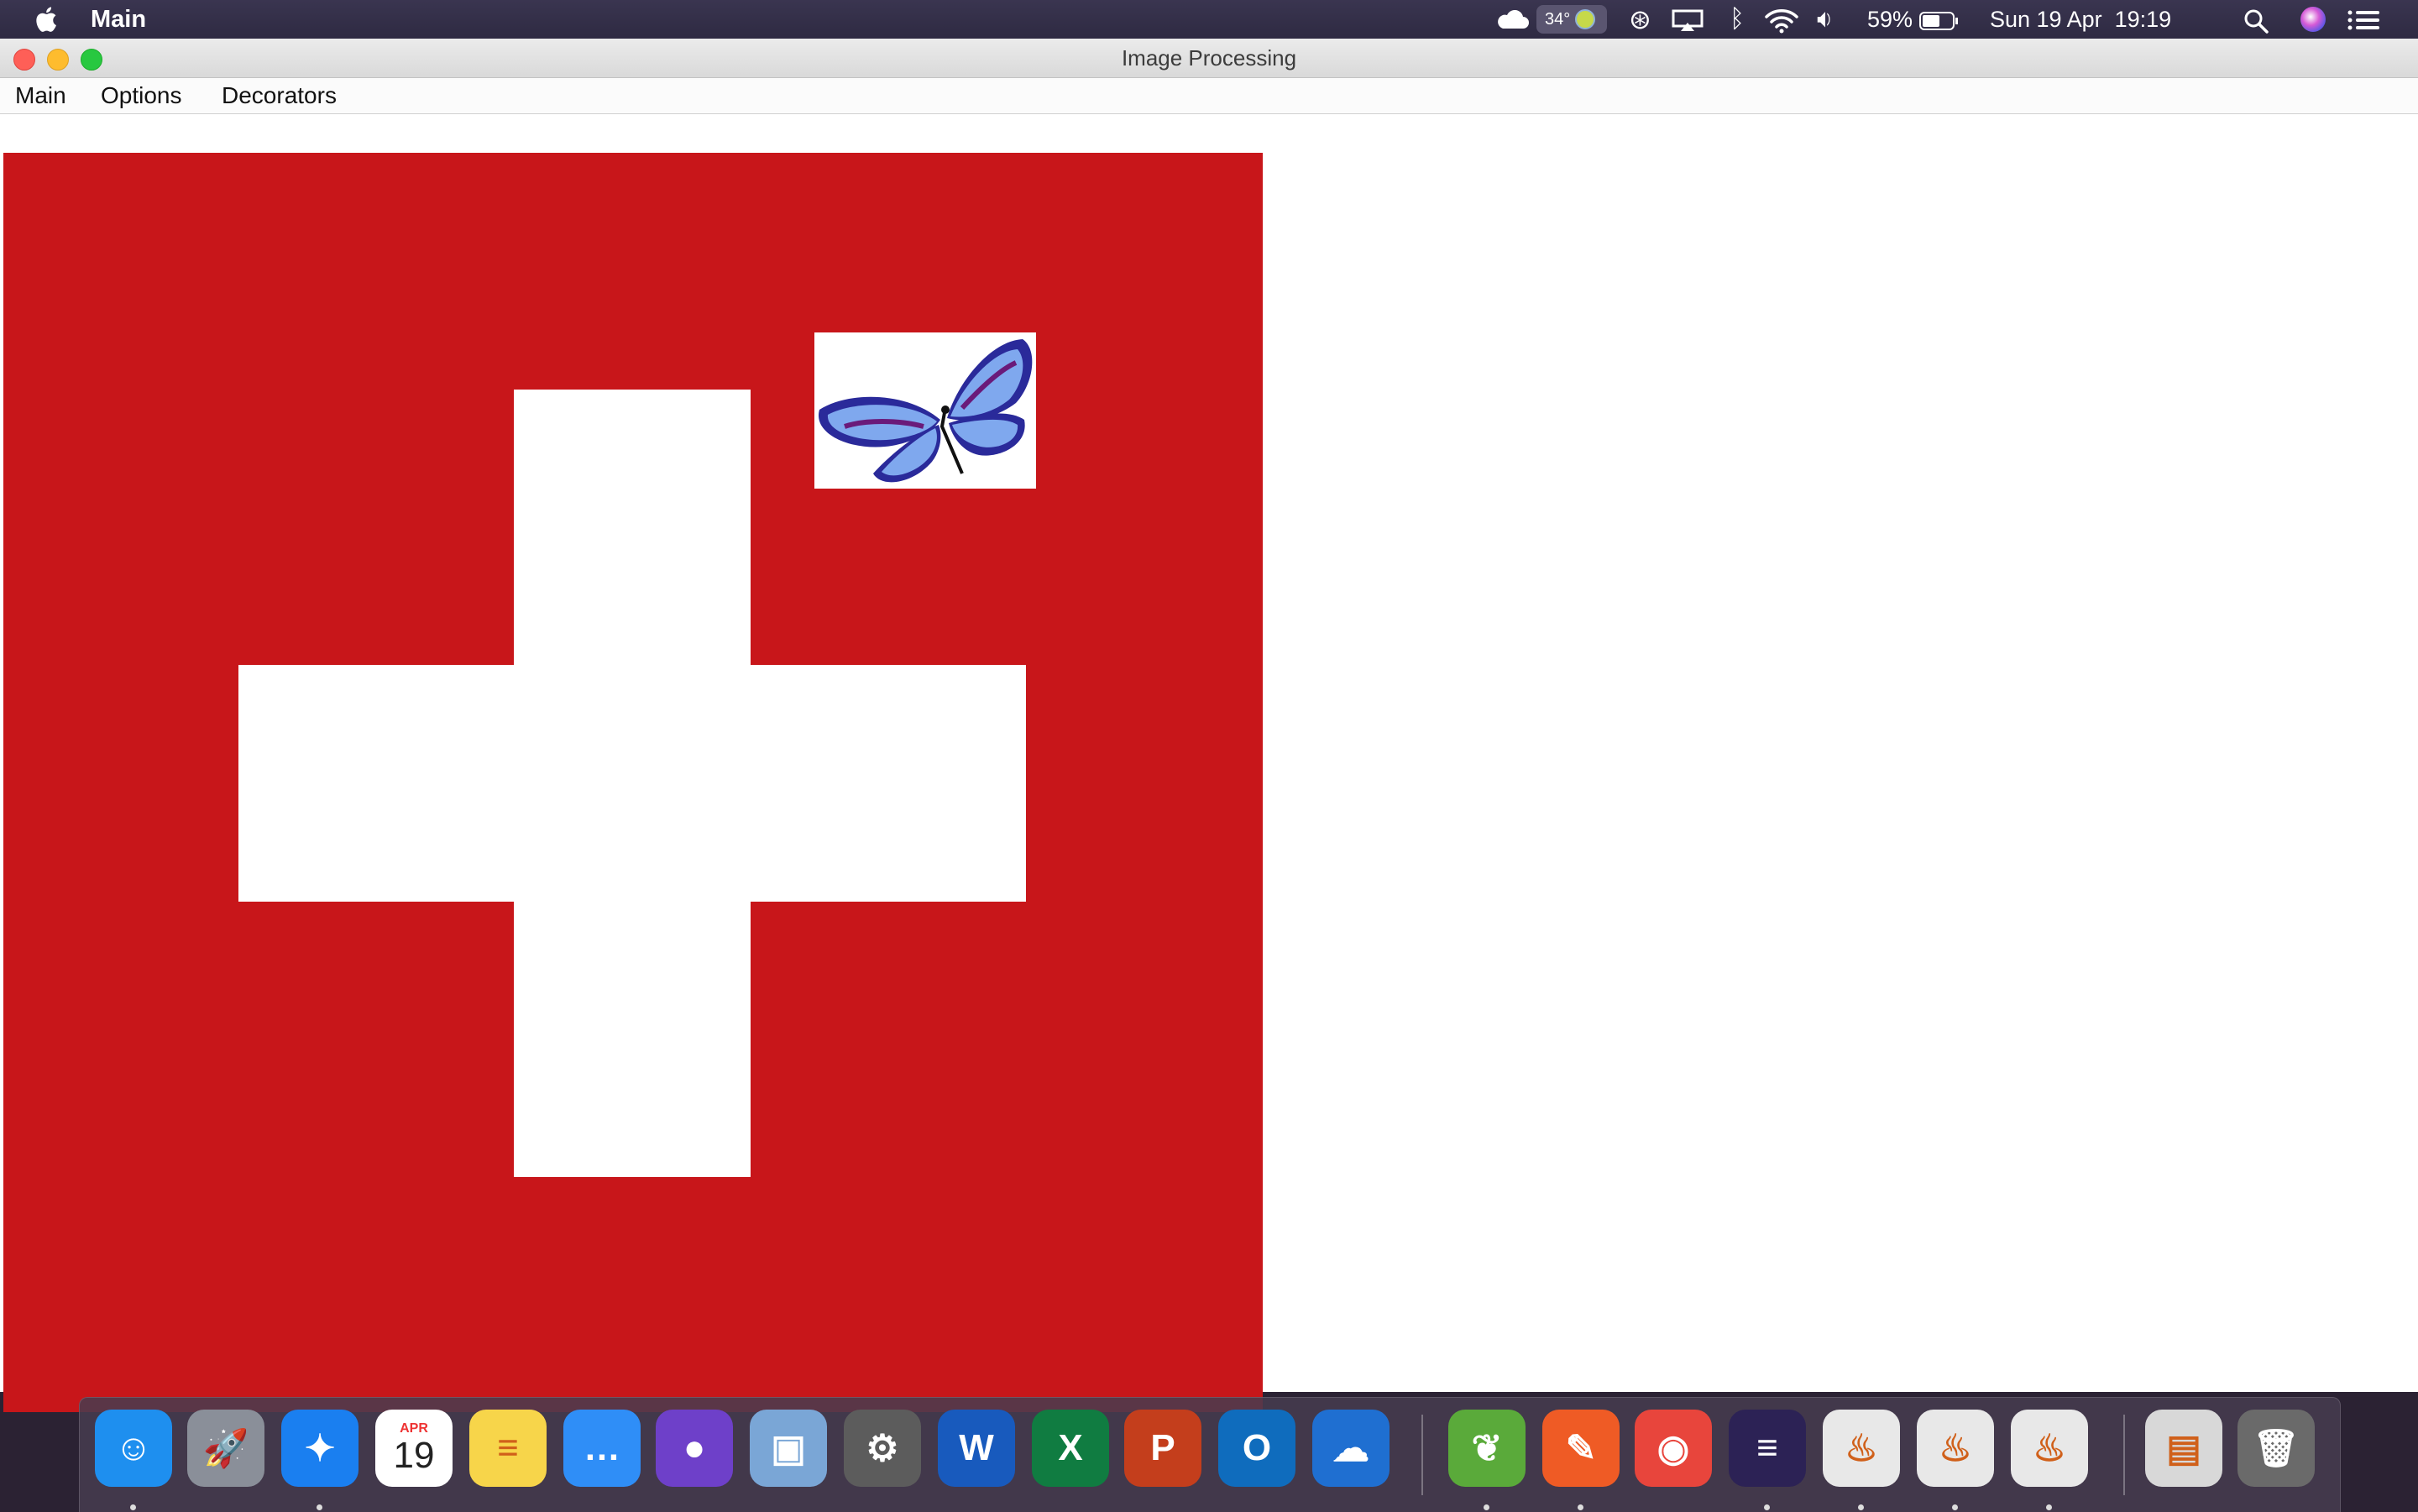  Describe the element at coordinates (1861, 1448) in the screenshot. I see `java-app-icon-1: ♨` at that location.